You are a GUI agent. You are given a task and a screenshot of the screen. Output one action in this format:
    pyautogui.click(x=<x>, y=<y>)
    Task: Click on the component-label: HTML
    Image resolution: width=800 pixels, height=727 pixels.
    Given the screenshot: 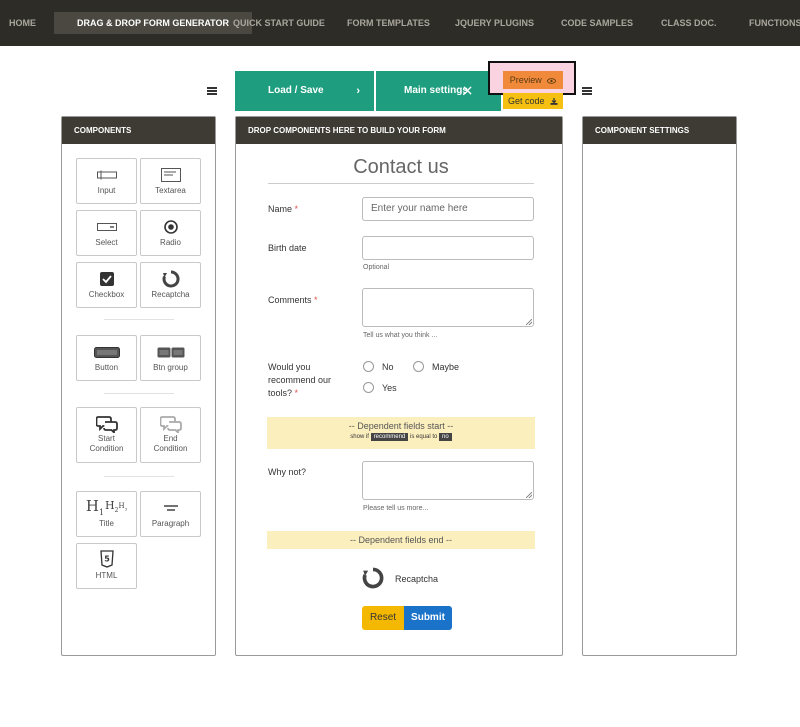 What is the action you would take?
    pyautogui.click(x=106, y=575)
    